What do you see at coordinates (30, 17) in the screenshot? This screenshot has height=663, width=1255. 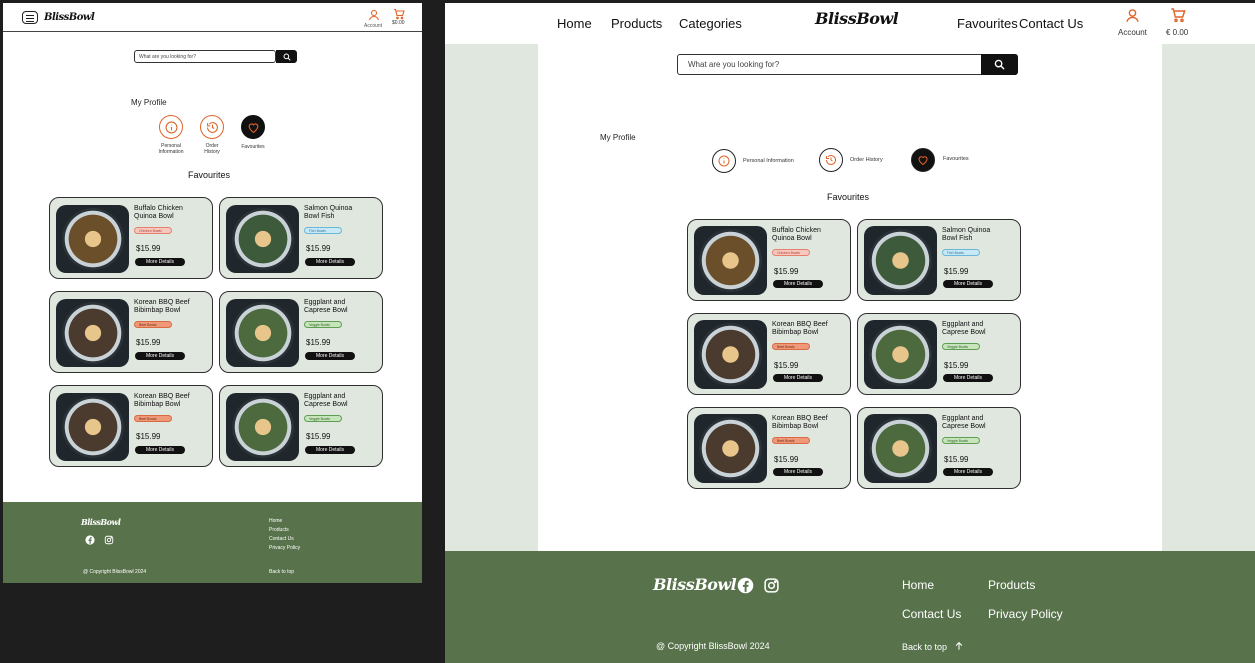 I see `hamburger-menu-icon` at bounding box center [30, 17].